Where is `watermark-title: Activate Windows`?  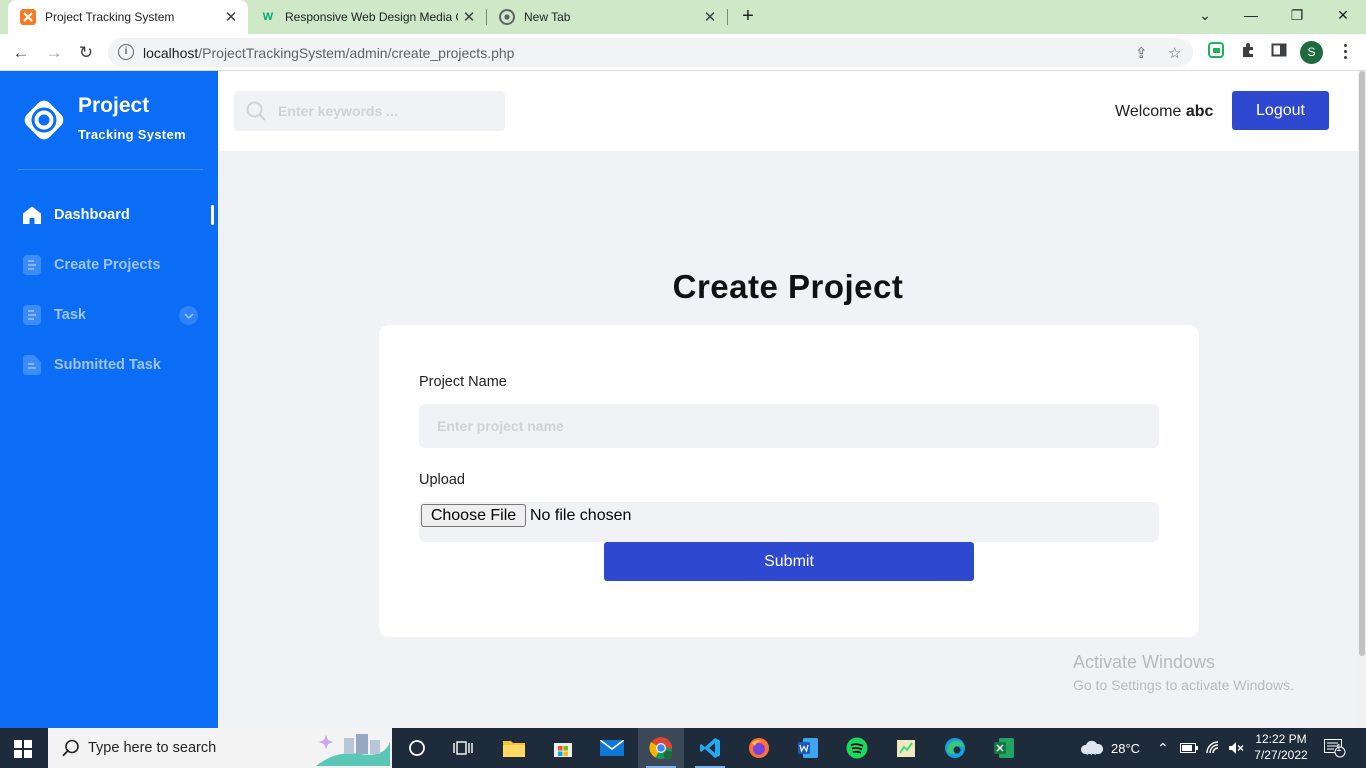 watermark-title: Activate Windows is located at coordinates (1144, 662).